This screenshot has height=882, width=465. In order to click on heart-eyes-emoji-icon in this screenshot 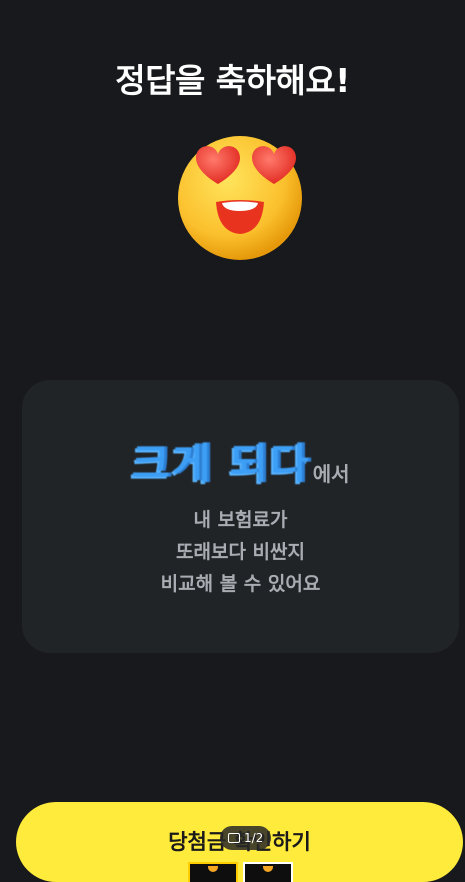, I will do `click(240, 198)`.